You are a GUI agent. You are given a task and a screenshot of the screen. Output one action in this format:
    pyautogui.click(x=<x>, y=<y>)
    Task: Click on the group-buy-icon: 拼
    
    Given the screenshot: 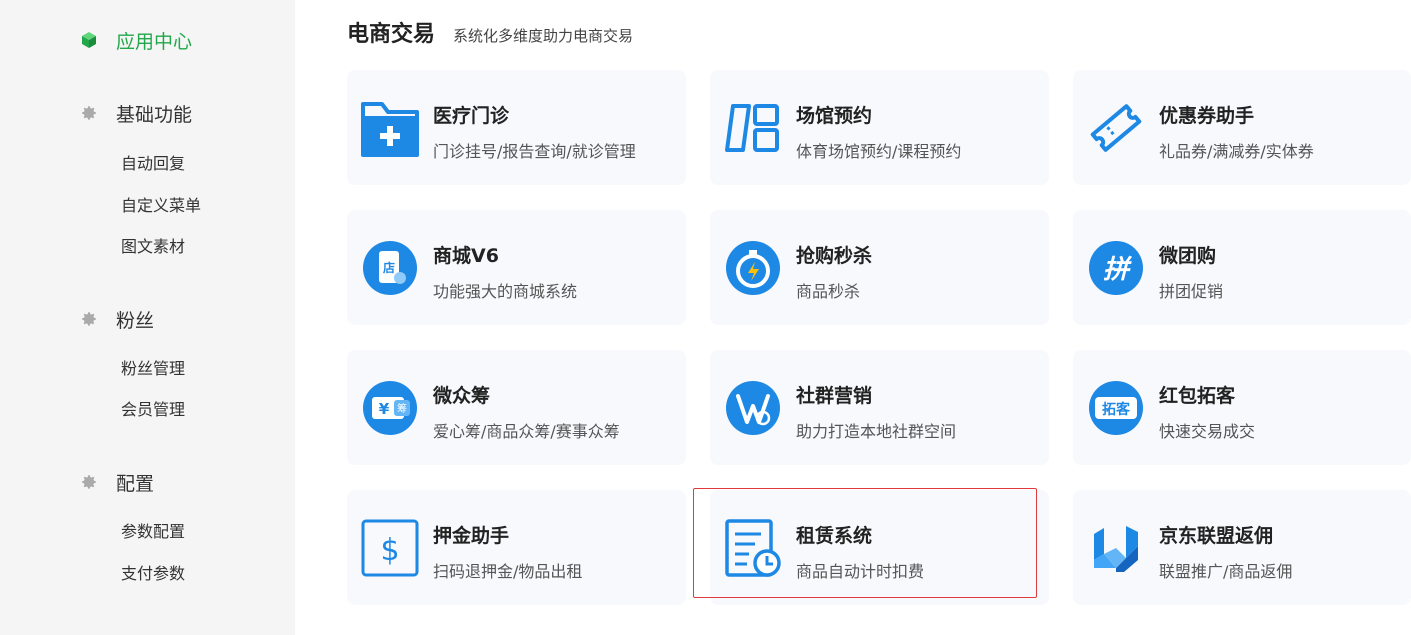 What is the action you would take?
    pyautogui.click(x=1116, y=268)
    